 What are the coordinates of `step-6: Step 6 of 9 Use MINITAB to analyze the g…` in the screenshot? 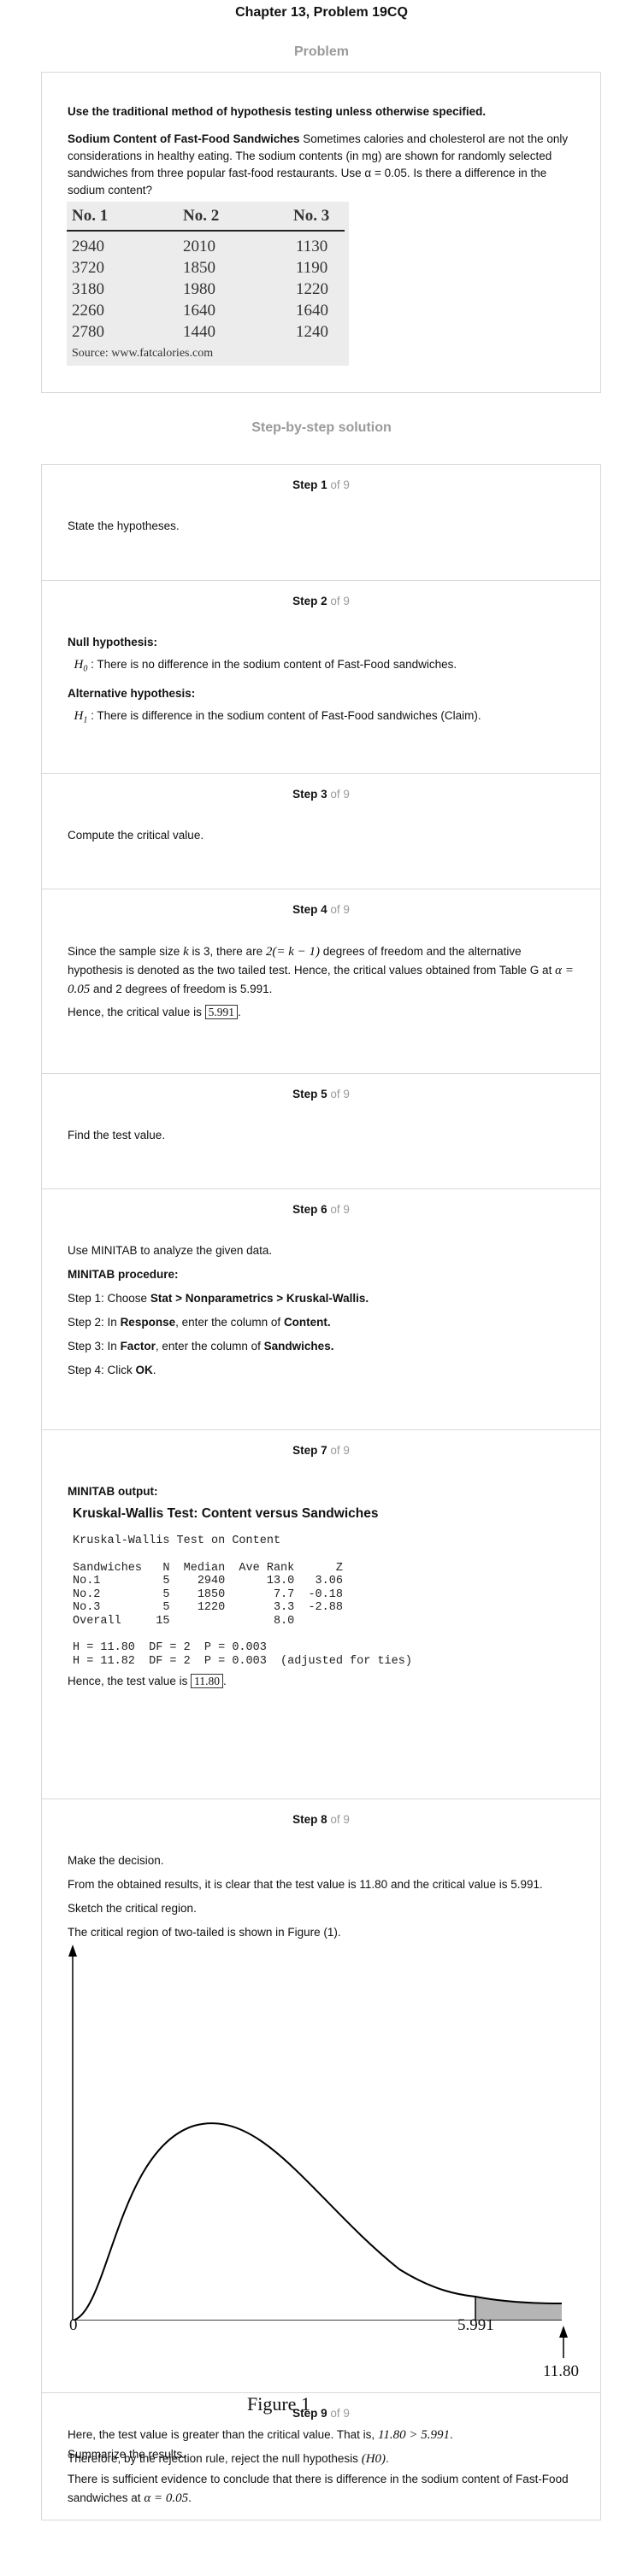 It's located at (321, 1308).